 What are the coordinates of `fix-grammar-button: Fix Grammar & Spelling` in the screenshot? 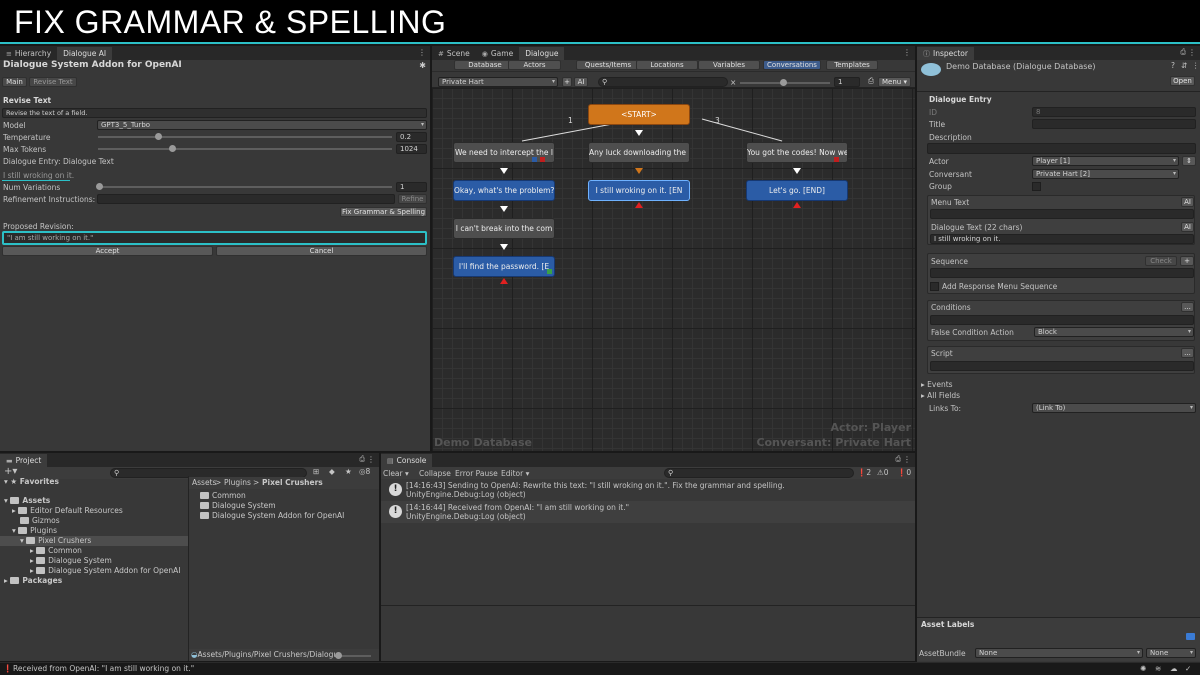 It's located at (383, 212).